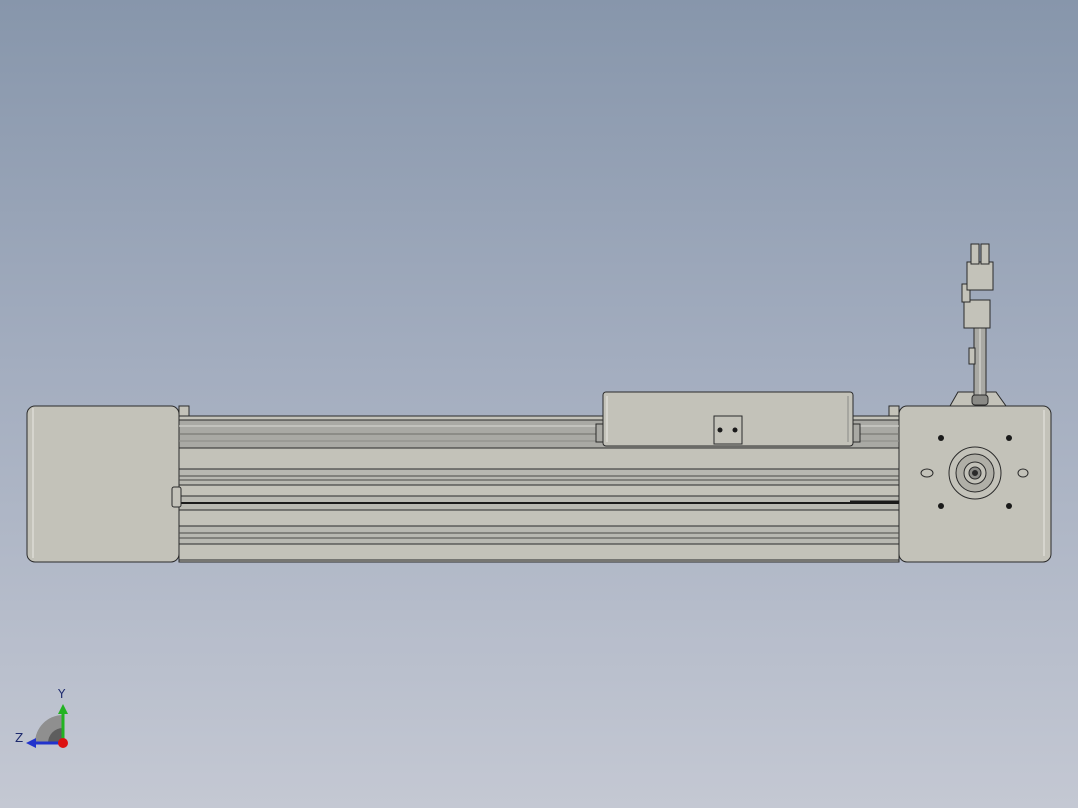 This screenshot has height=808, width=1078. I want to click on carriage, so click(728, 419).